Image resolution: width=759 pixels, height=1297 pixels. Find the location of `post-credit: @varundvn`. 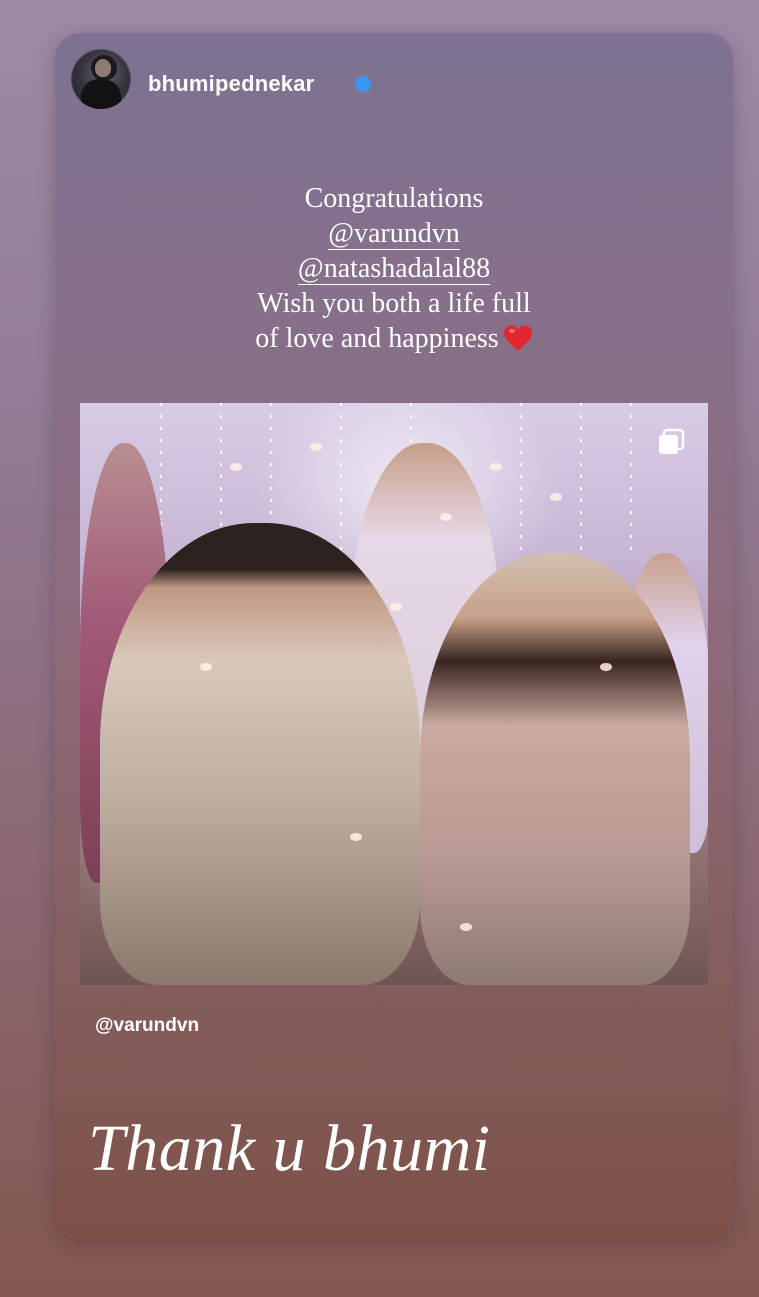

post-credit: @varundvn is located at coordinates (147, 1026).